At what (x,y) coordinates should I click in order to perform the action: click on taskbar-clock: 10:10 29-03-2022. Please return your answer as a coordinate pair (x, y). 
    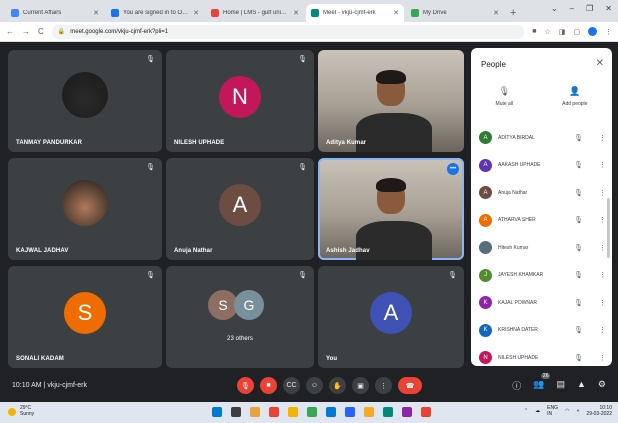
    Looking at the image, I should click on (599, 411).